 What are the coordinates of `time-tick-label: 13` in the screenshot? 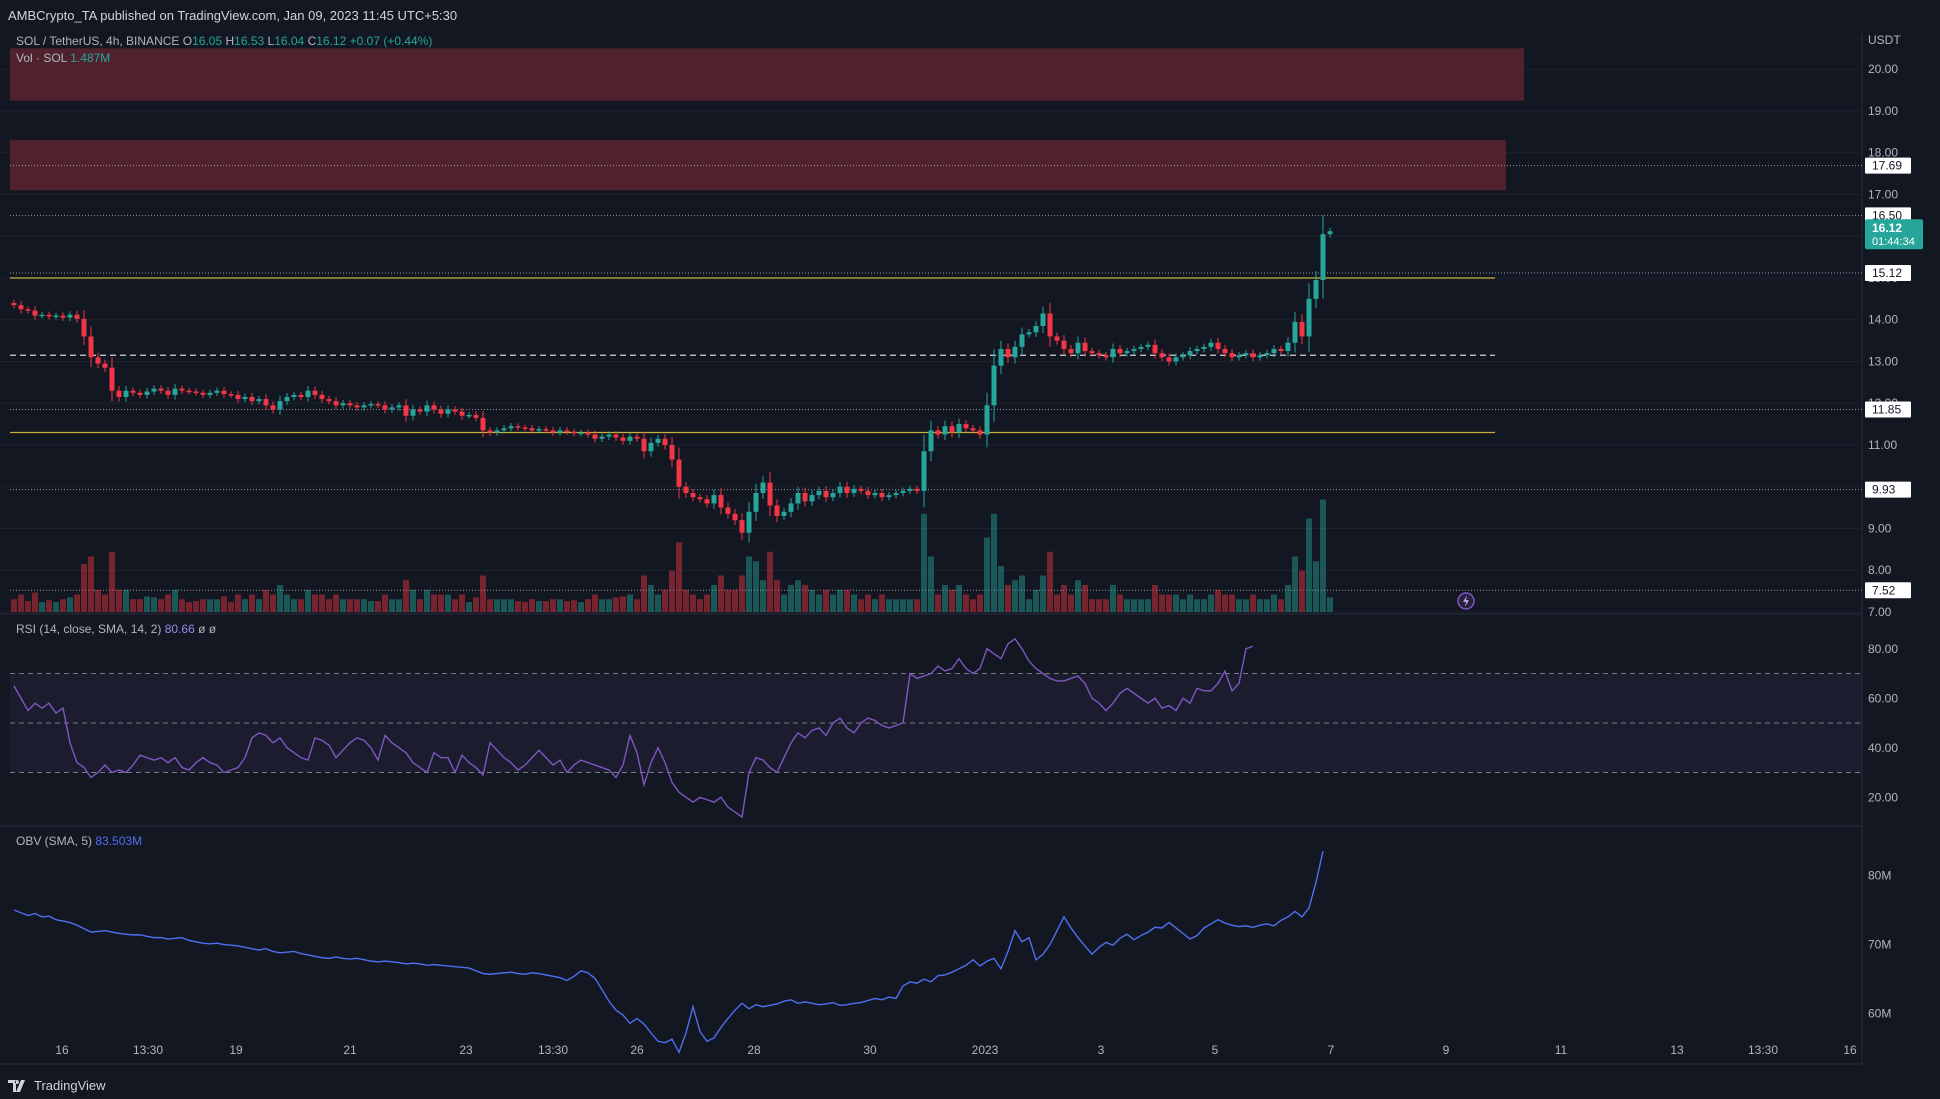 It's located at (1677, 1050).